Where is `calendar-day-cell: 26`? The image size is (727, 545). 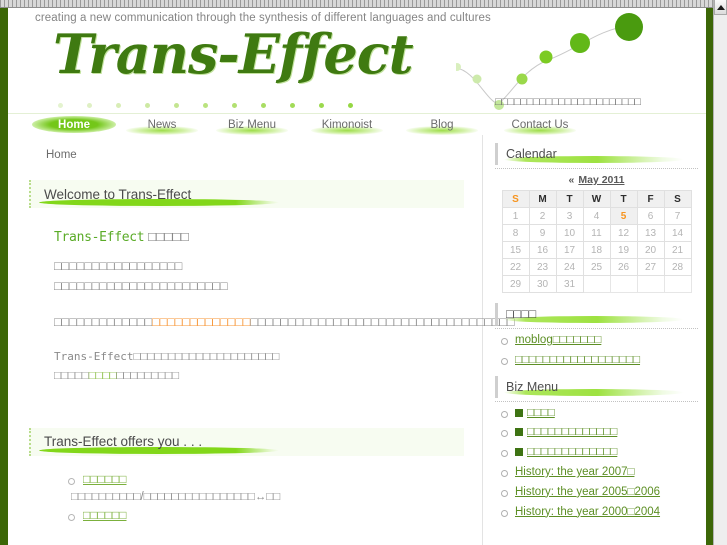 calendar-day-cell: 26 is located at coordinates (623, 267).